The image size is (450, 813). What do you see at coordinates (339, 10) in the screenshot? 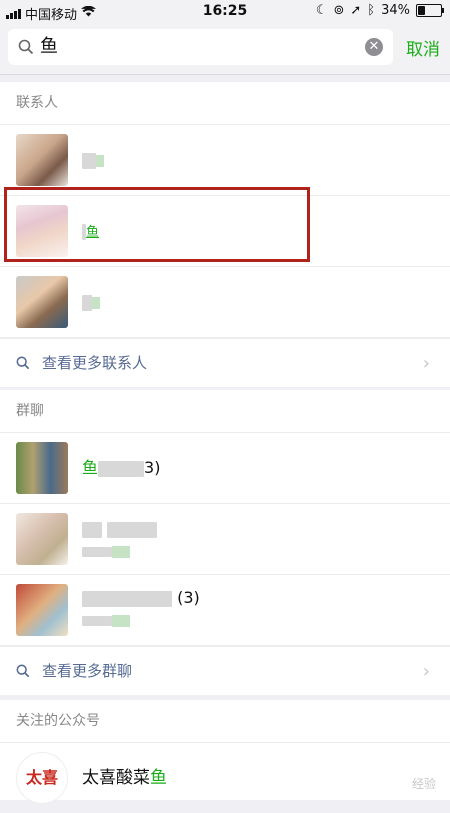
I see `lock-rotation-icon: ⊚` at bounding box center [339, 10].